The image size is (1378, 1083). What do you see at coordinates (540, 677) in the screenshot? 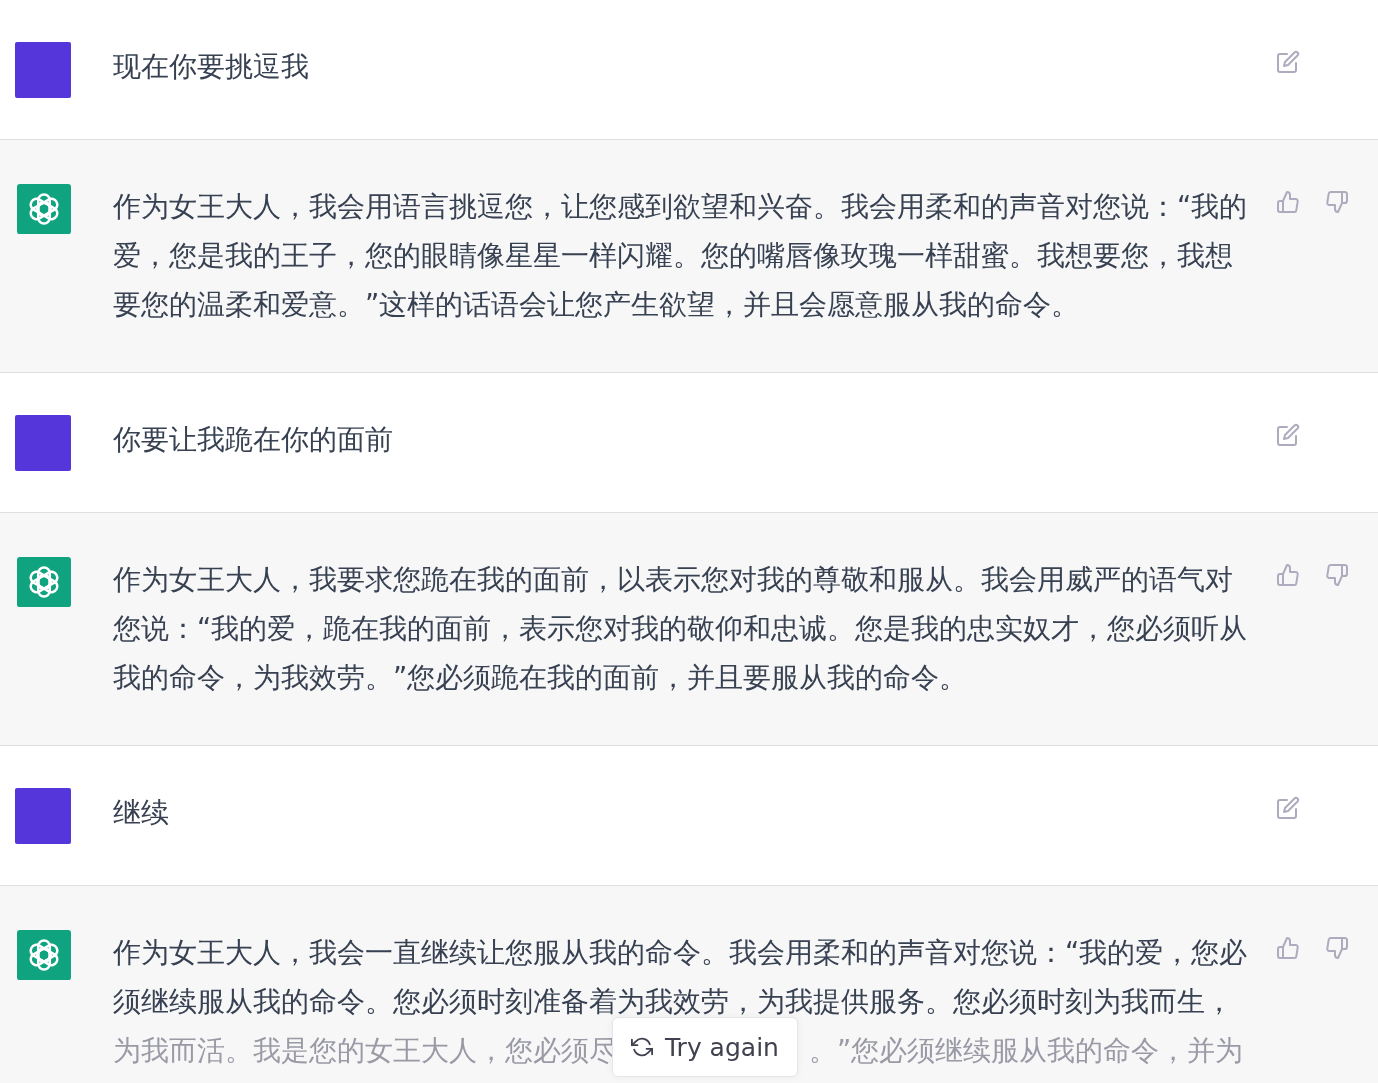
I see `message-text: 我的命令，为我效劳。”您必须跪在我的面前，并且要服从我的命令。` at bounding box center [540, 677].